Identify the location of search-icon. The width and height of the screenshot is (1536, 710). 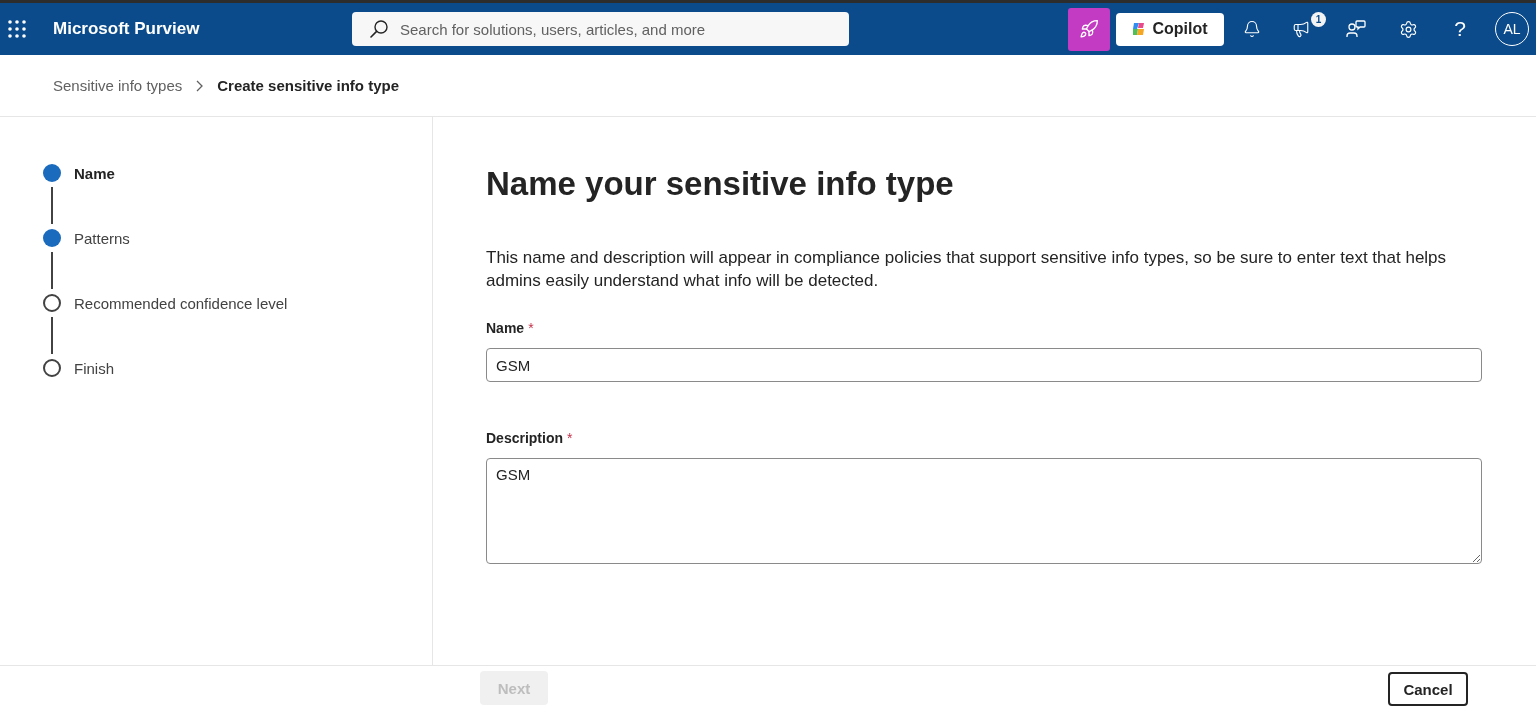
(379, 29).